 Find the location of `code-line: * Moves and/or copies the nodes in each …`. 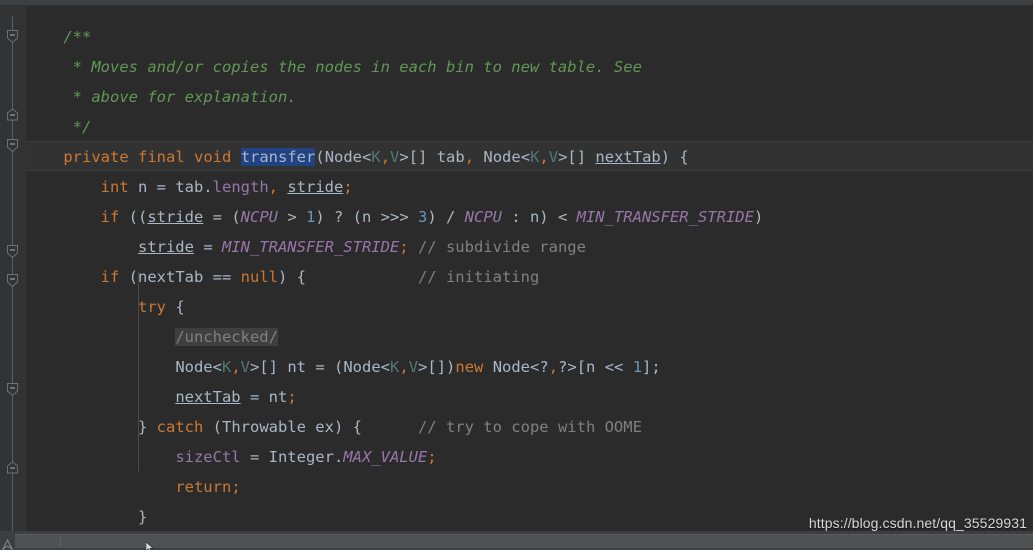

code-line: * Moves and/or copies the nodes in each … is located at coordinates (529, 67).